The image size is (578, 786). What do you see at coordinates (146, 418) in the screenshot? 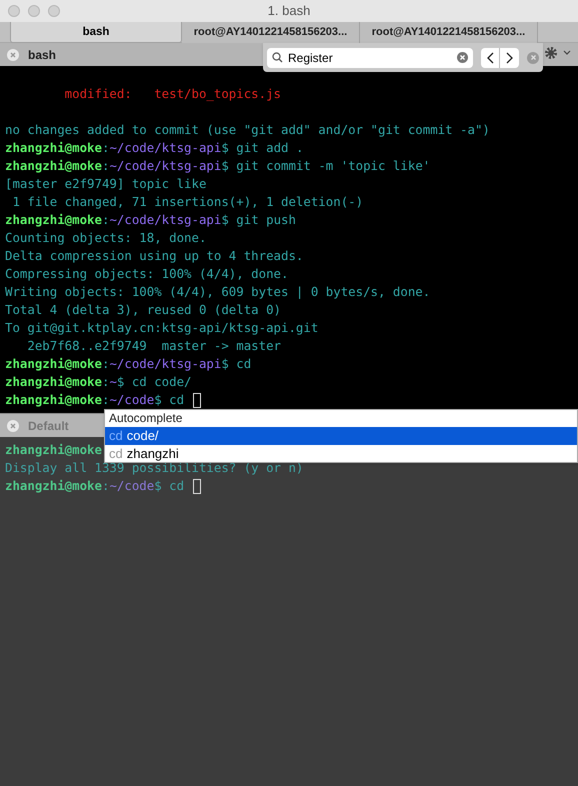
I see `popup-title: Autocomplete` at bounding box center [146, 418].